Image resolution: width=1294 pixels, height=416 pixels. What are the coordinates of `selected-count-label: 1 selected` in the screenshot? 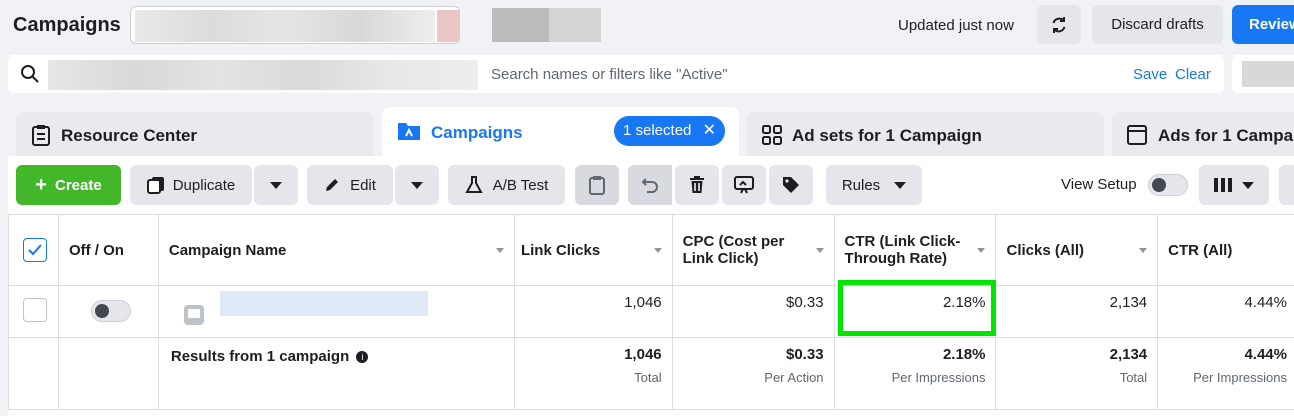 It's located at (657, 130).